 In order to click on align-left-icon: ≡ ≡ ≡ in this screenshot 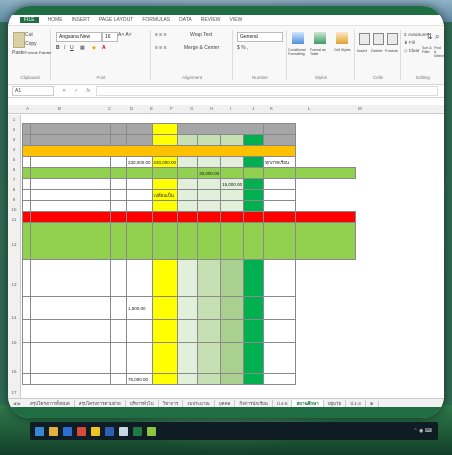, I will do `click(161, 48)`.